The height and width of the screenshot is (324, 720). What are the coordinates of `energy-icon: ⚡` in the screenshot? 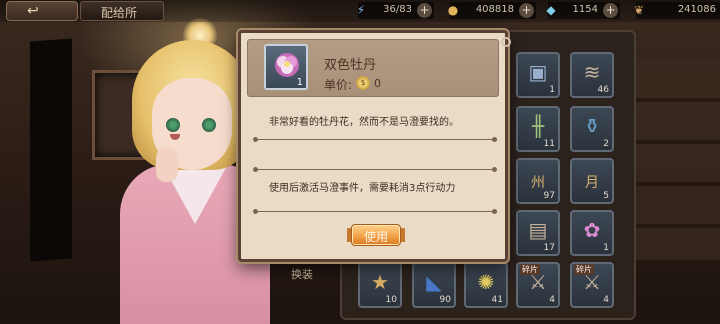 It's located at (361, 10).